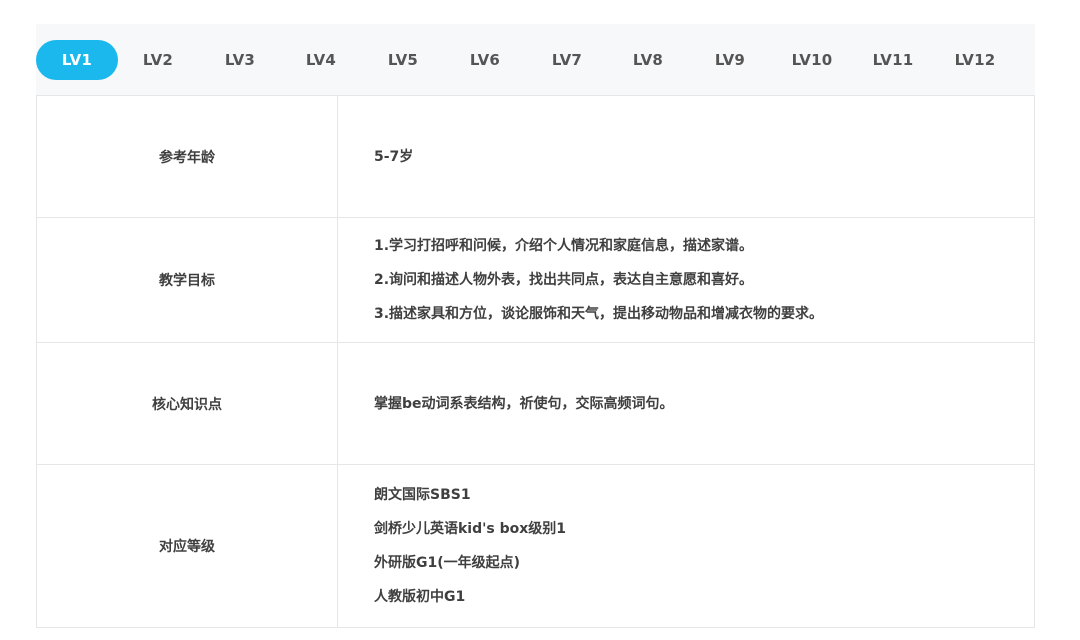 Image resolution: width=1080 pixels, height=640 pixels. Describe the element at coordinates (394, 156) in the screenshot. I see `age-text: 5-7岁` at that location.